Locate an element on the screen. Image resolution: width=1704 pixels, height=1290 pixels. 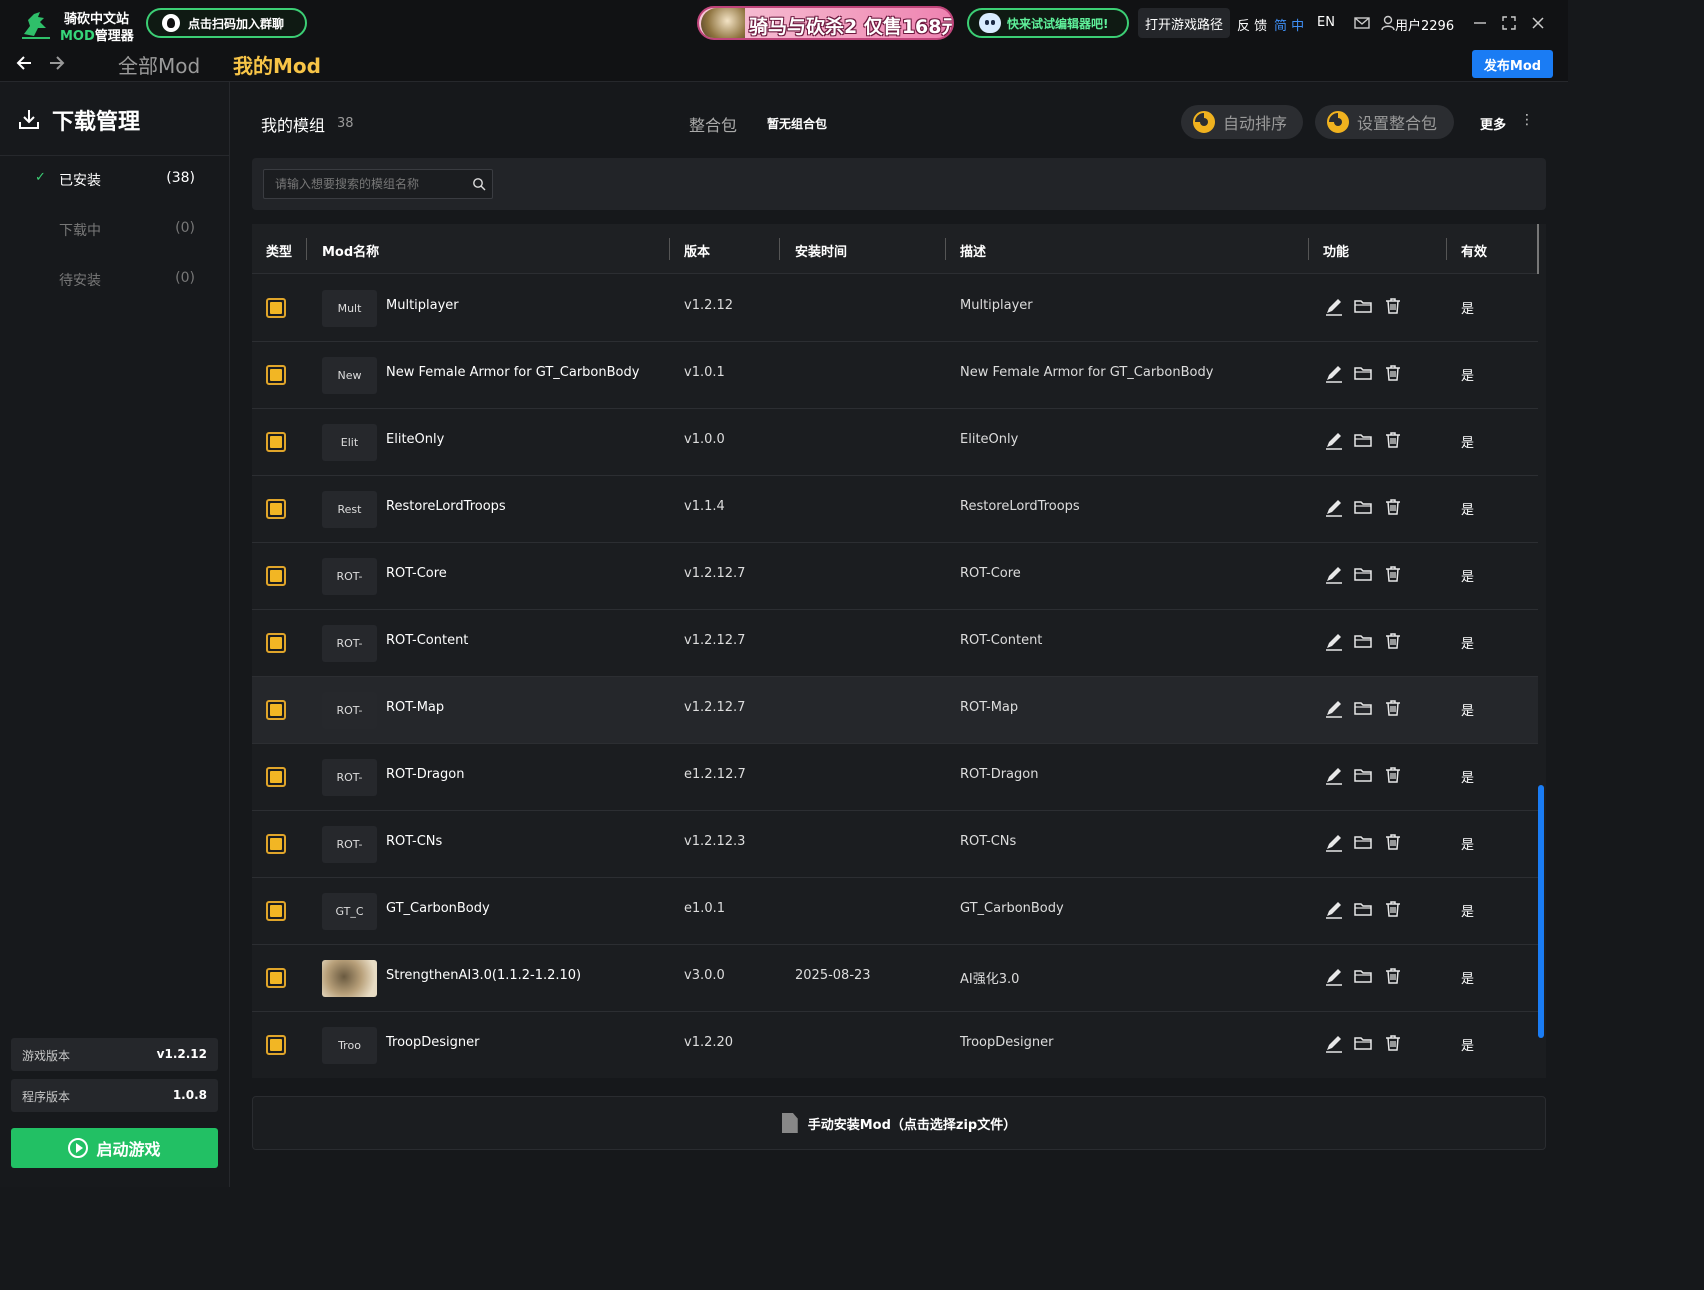
table-row: Mult Multiplayer v1.2.12 Multiplayer 是 is located at coordinates (895, 308).